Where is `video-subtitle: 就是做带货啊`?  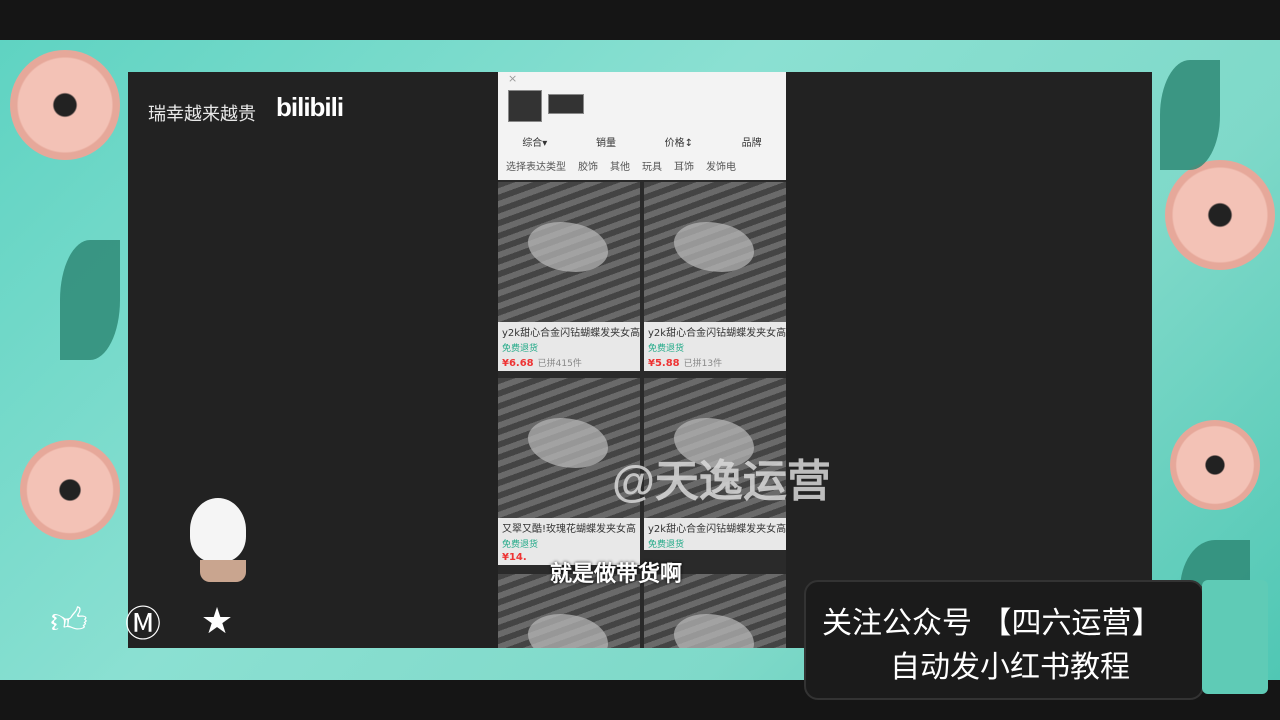
video-subtitle: 就是做带货啊 is located at coordinates (616, 574).